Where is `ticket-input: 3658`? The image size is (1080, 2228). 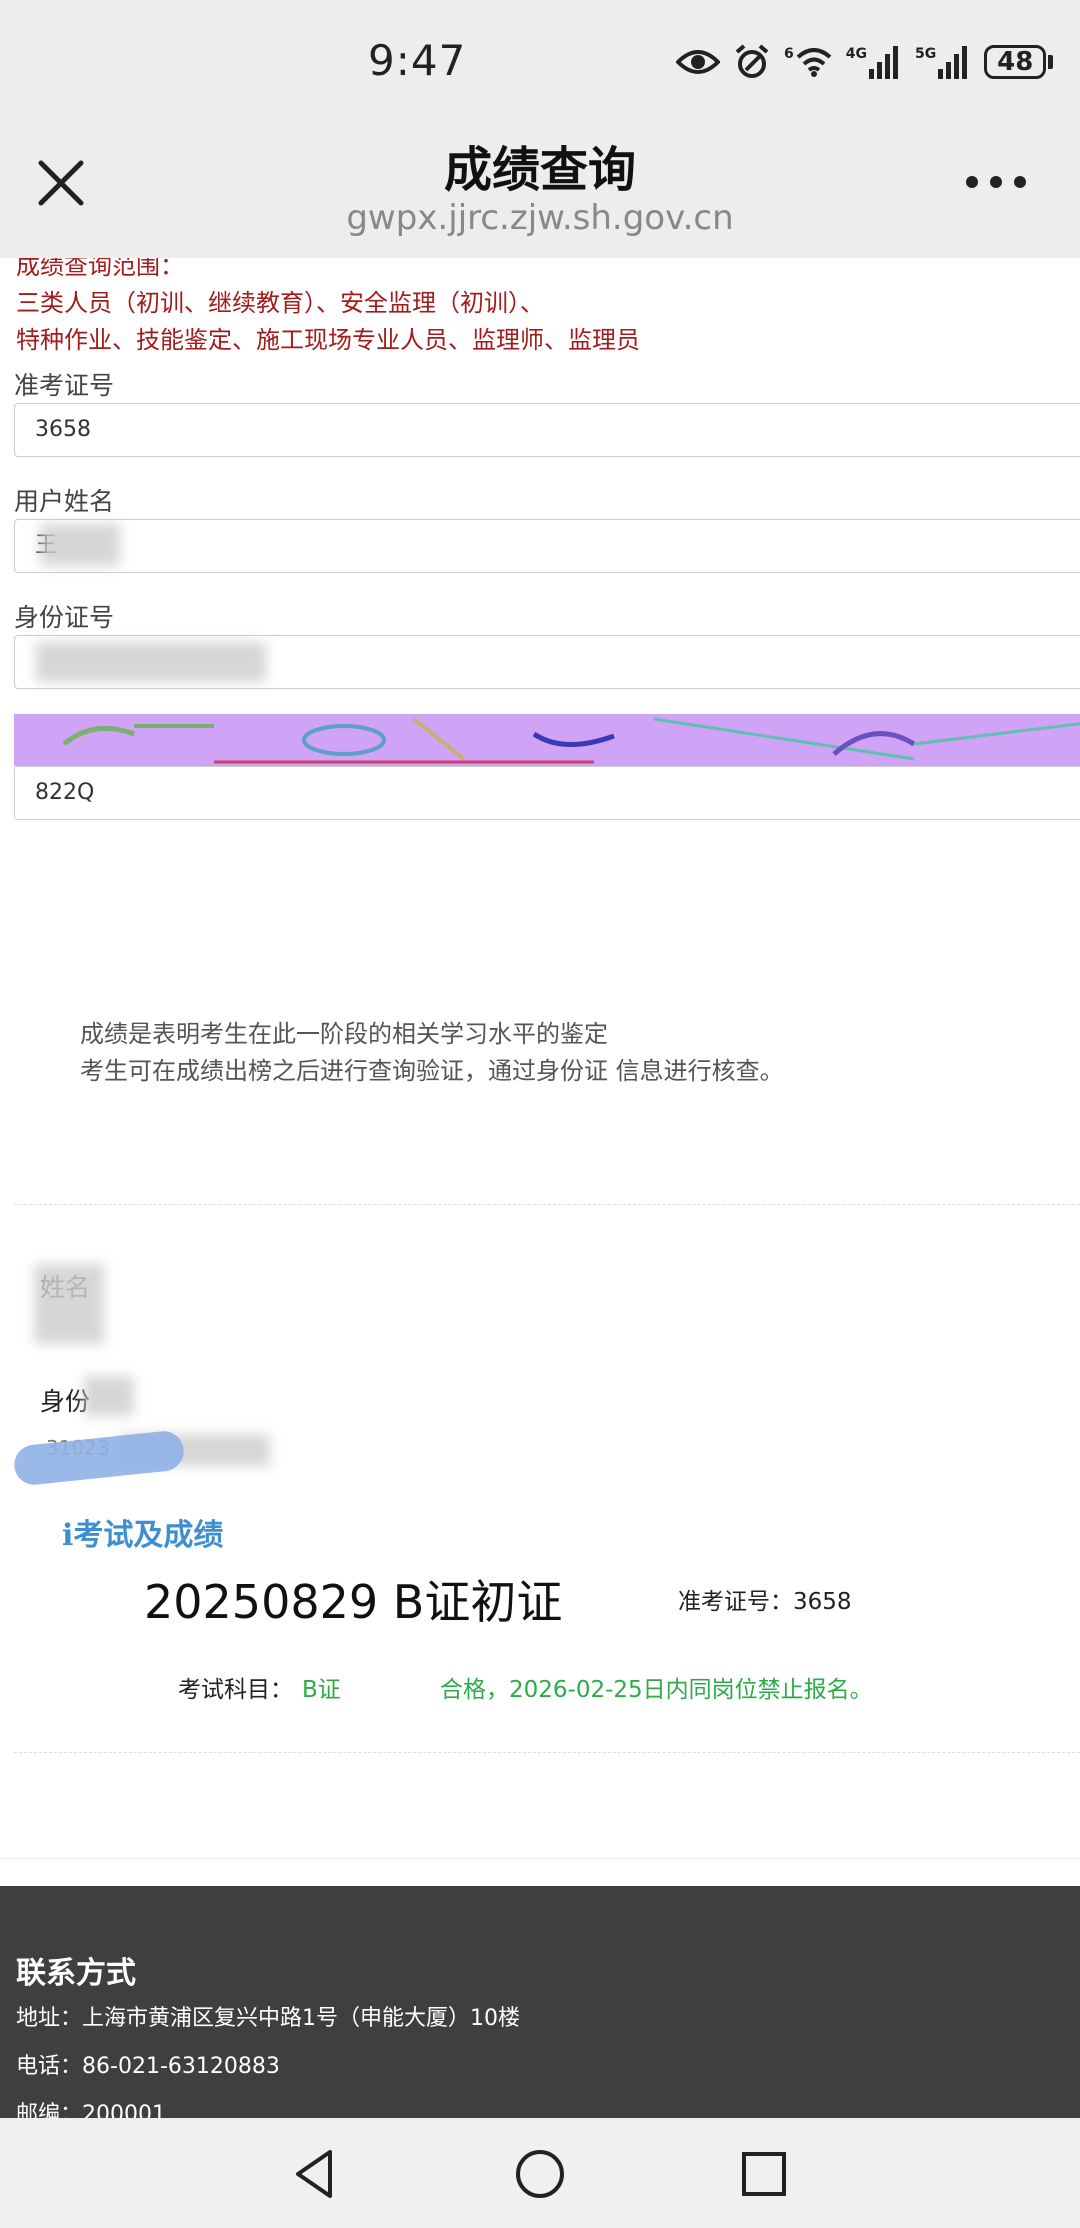
ticket-input: 3658 is located at coordinates (547, 430).